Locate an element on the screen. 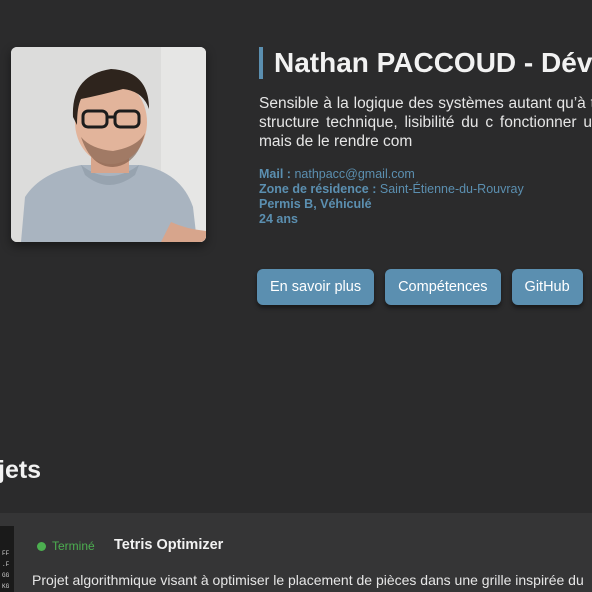 This screenshot has width=592, height=592. mail-row: Mail : nathpacc@gmail.com is located at coordinates (391, 174).